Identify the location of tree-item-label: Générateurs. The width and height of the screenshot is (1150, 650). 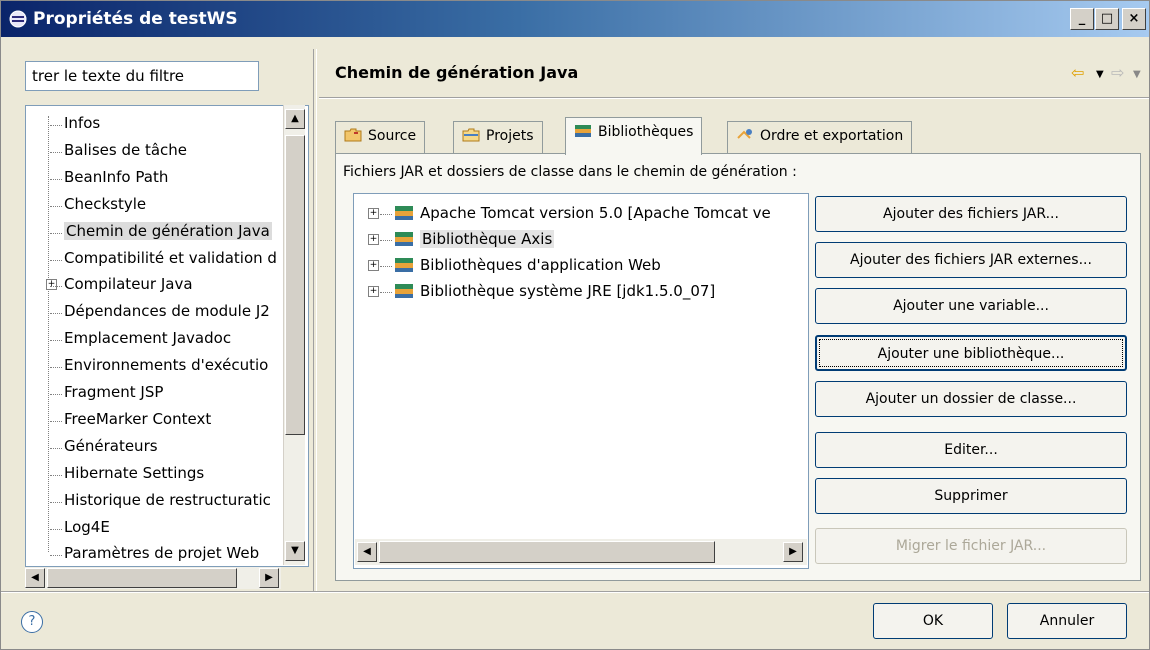
(111, 445).